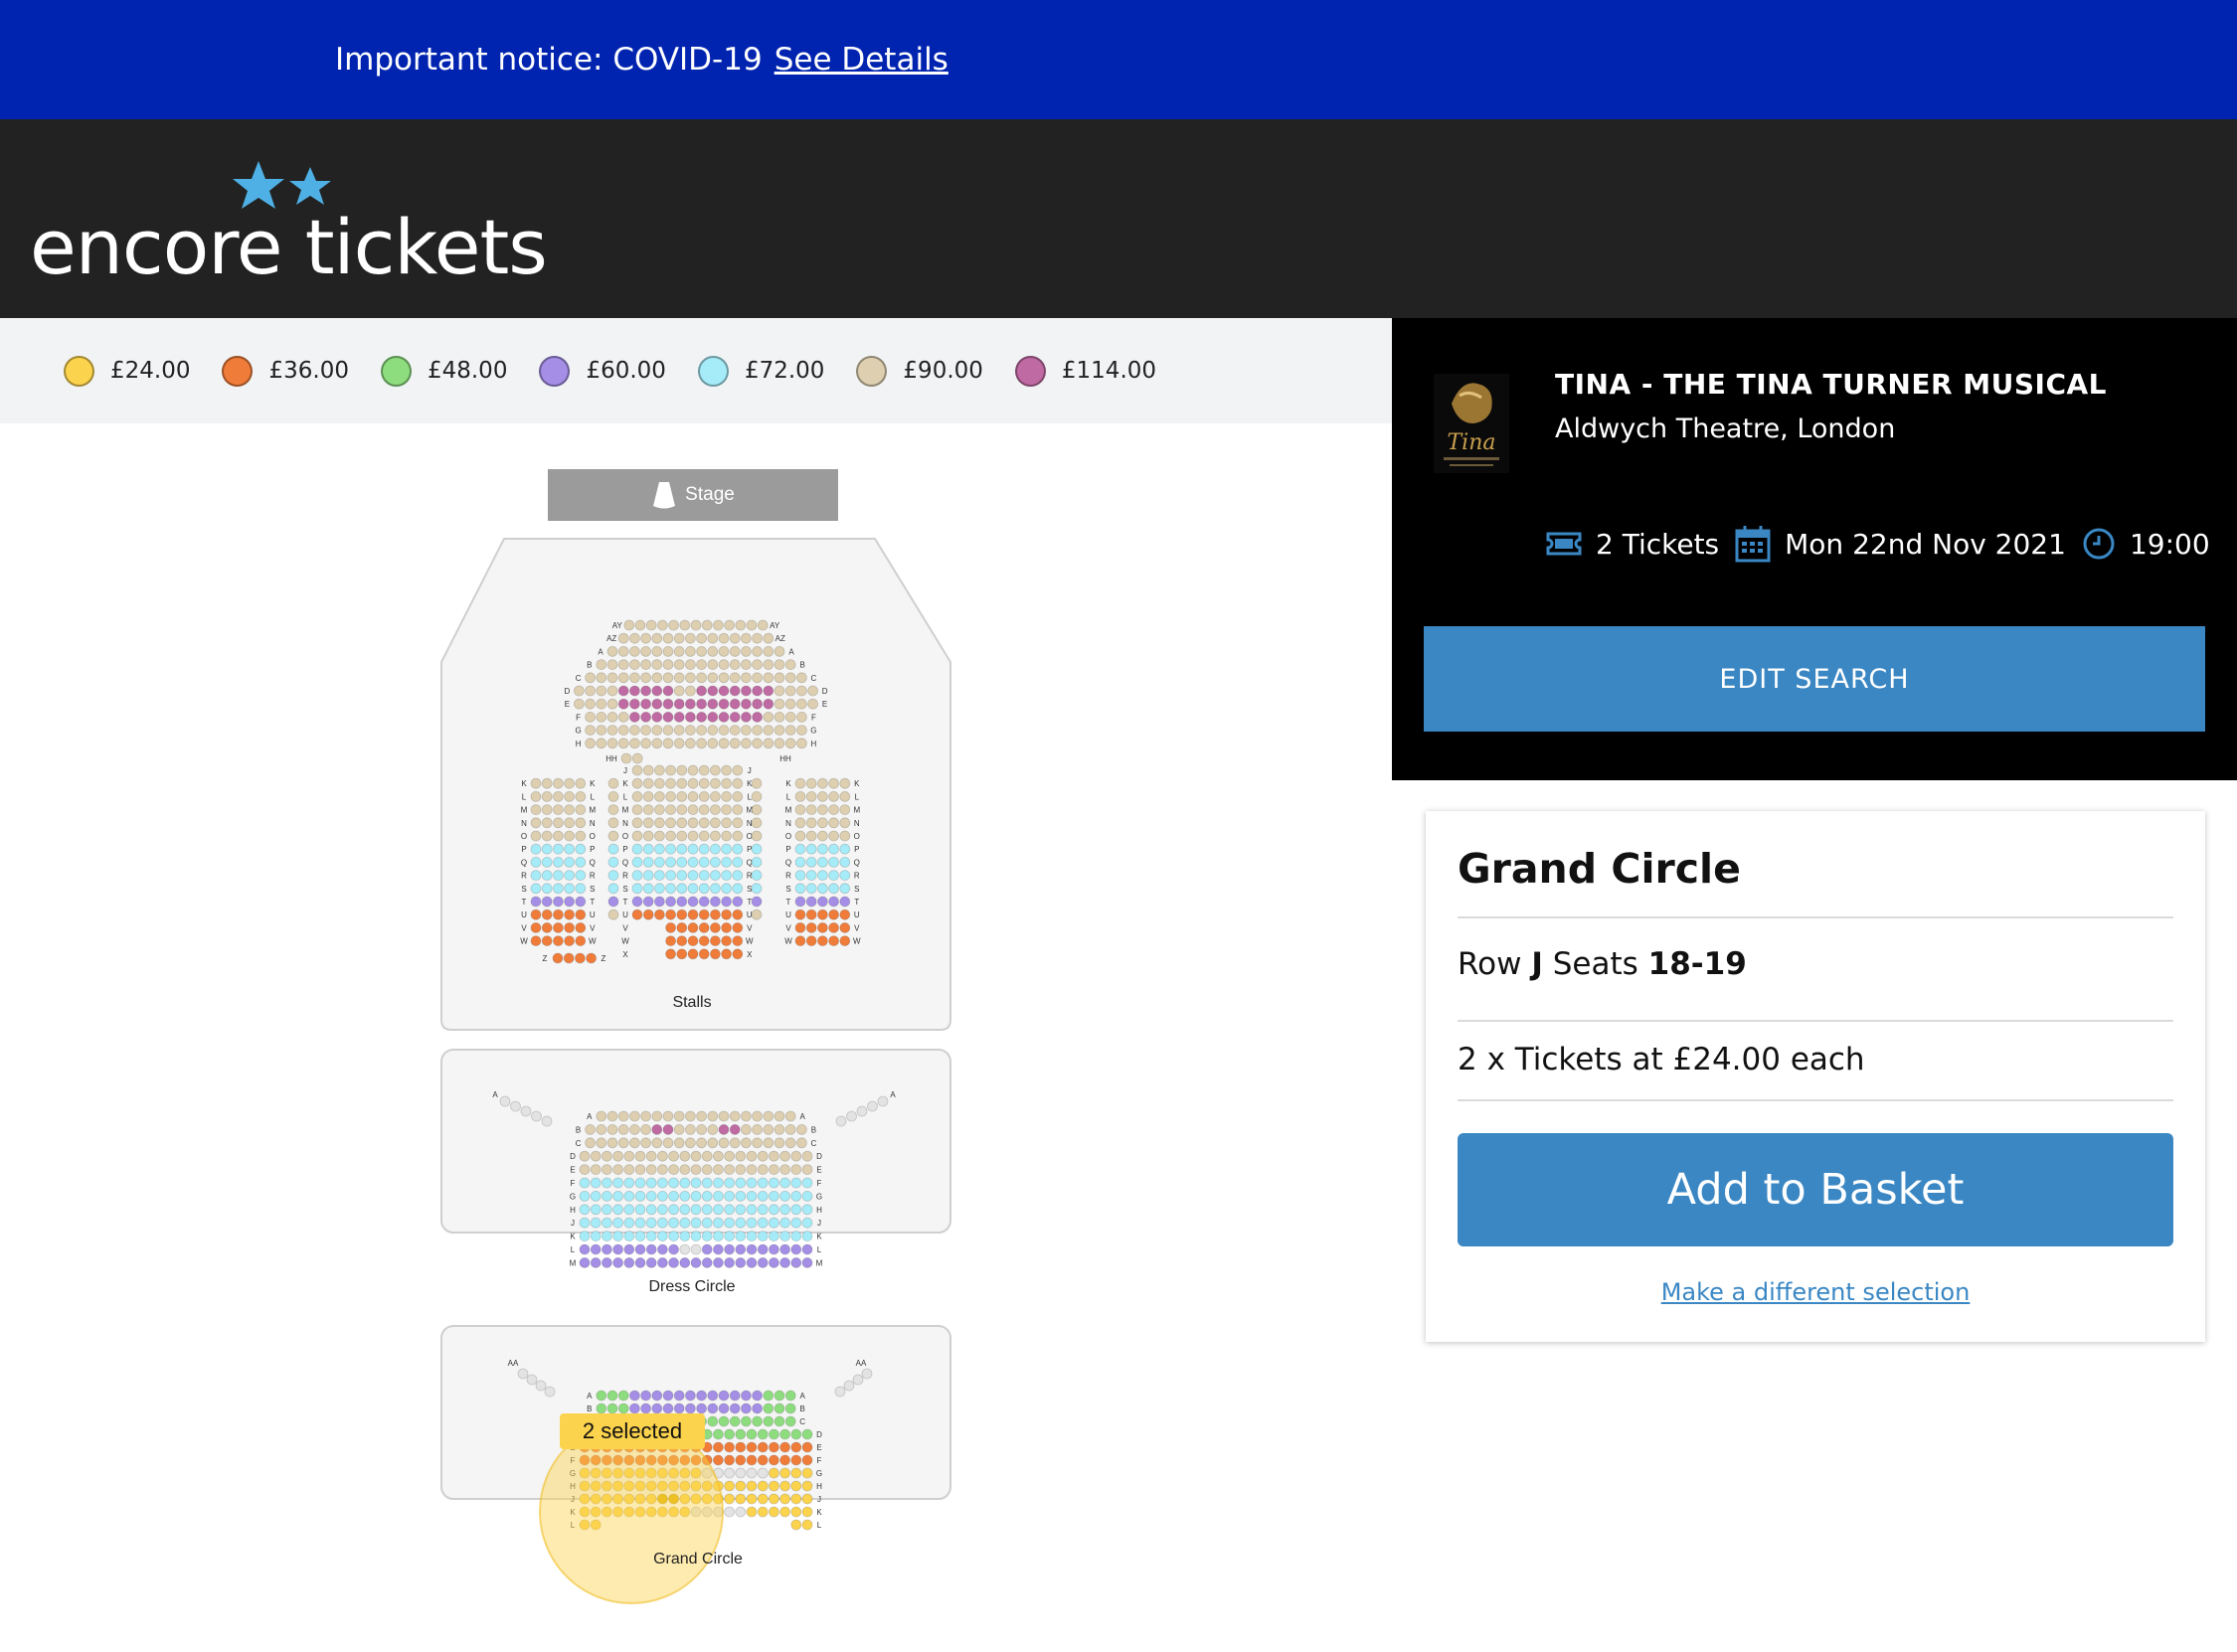 The width and height of the screenshot is (2237, 1652). What do you see at coordinates (857, 836) in the screenshot?
I see `row-label: O` at bounding box center [857, 836].